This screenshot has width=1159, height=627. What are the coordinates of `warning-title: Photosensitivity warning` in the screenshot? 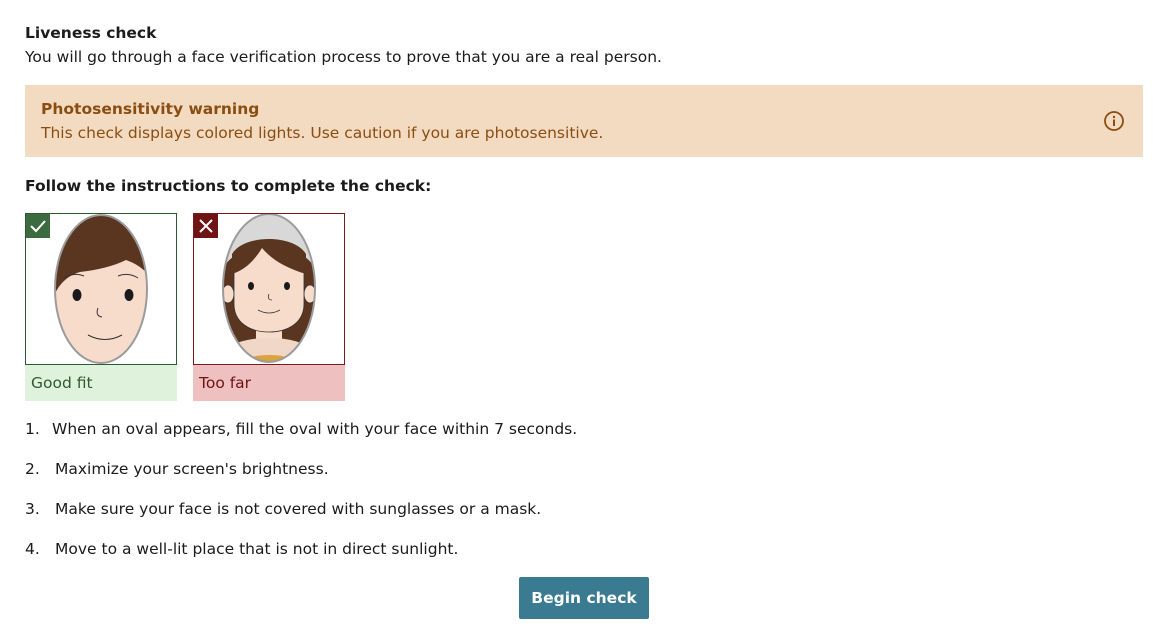 It's located at (150, 109).